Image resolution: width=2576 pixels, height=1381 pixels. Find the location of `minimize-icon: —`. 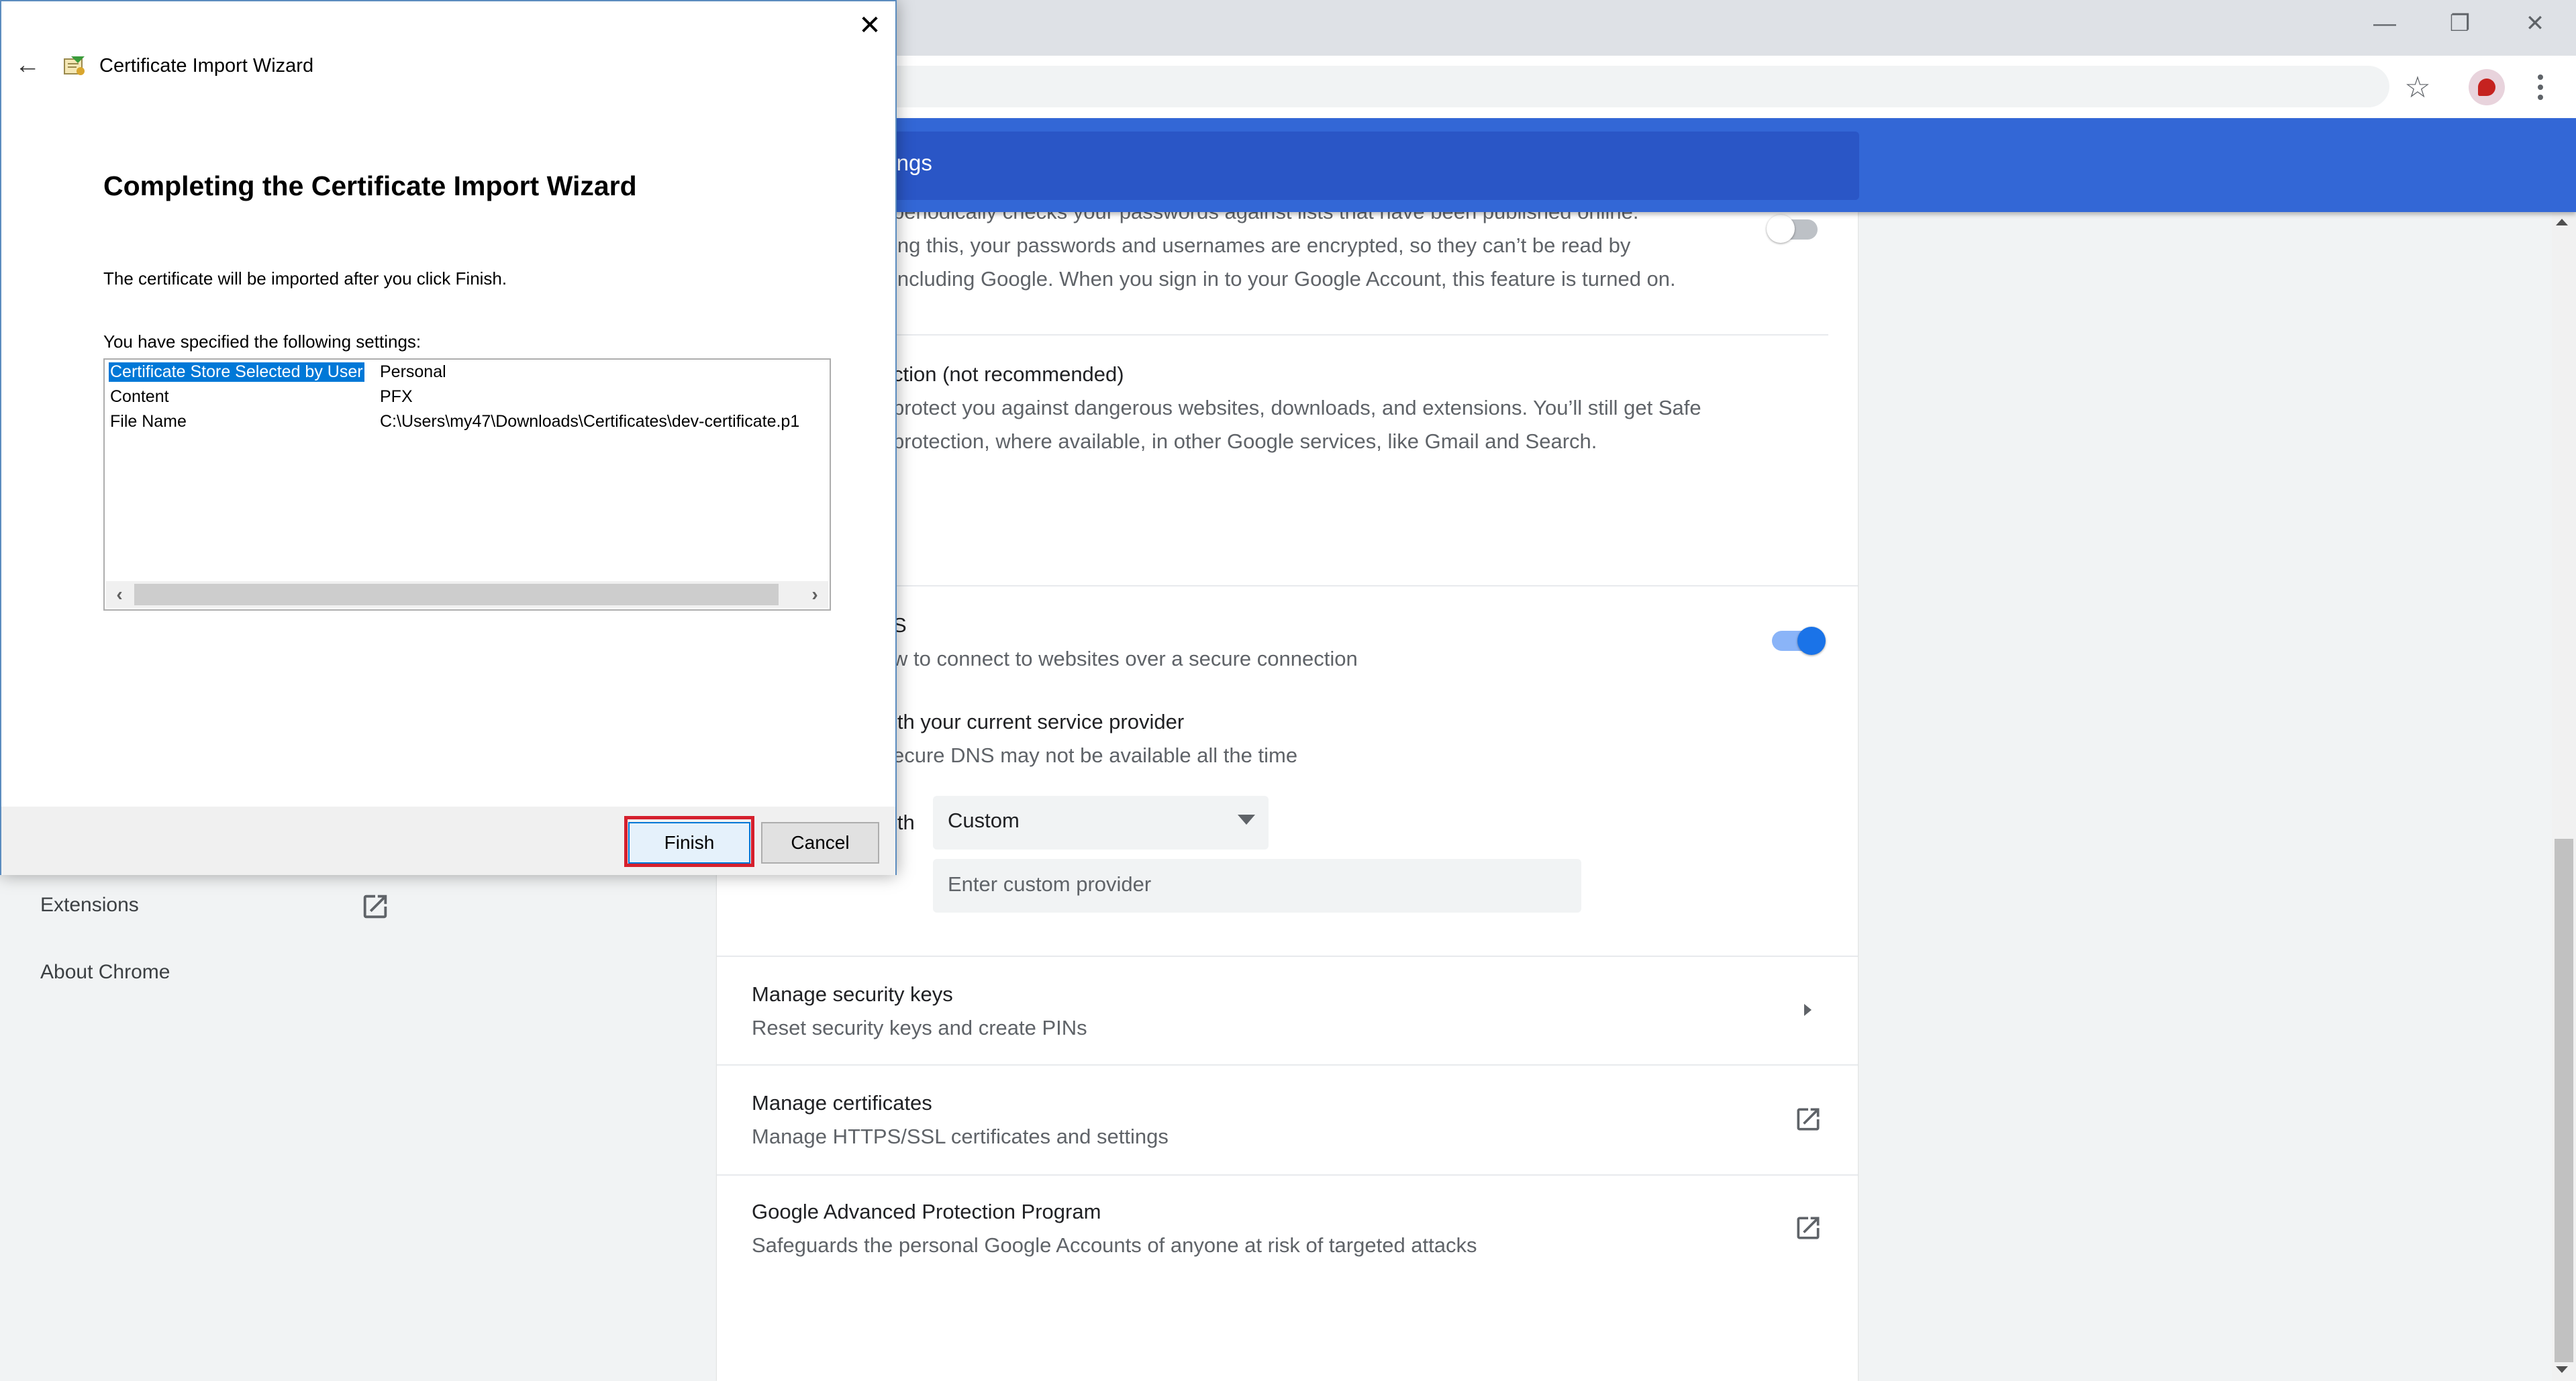

minimize-icon: — is located at coordinates (2384, 23).